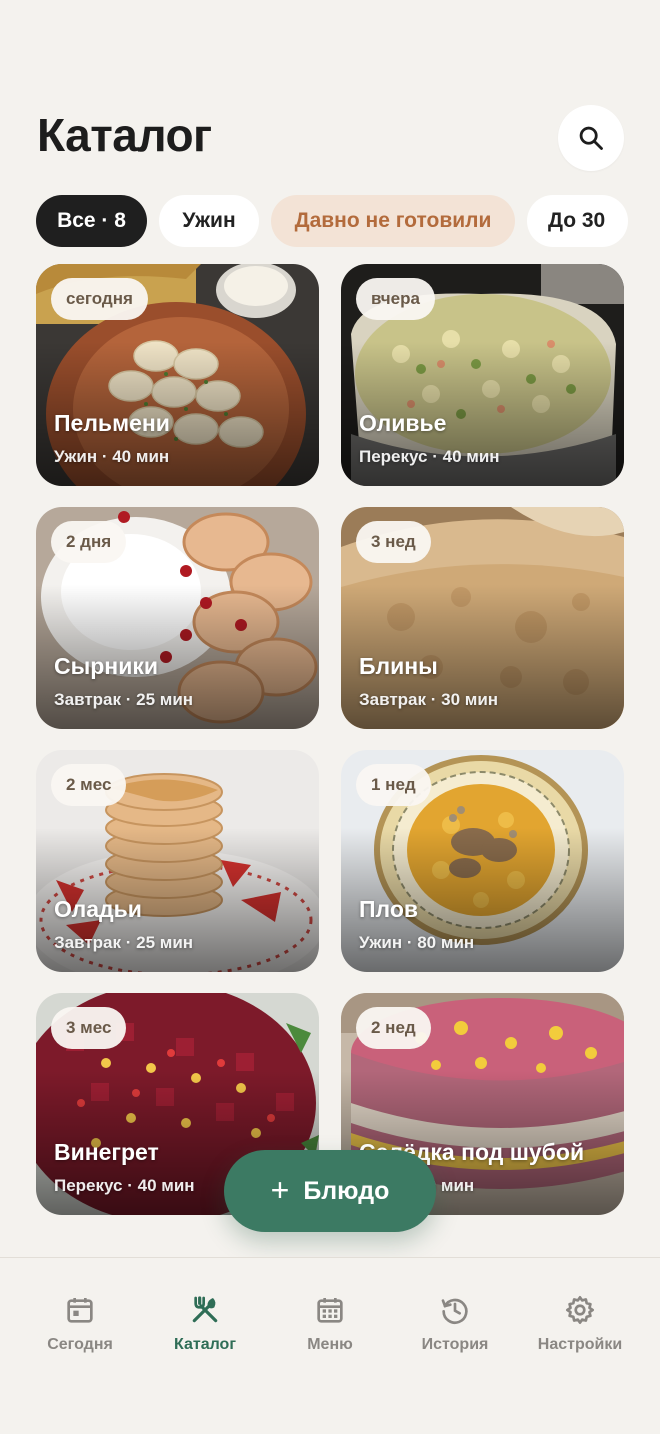  I want to click on dish-card-bliny: 3 нед Блины Завтрак · 30 мин, so click(482, 618).